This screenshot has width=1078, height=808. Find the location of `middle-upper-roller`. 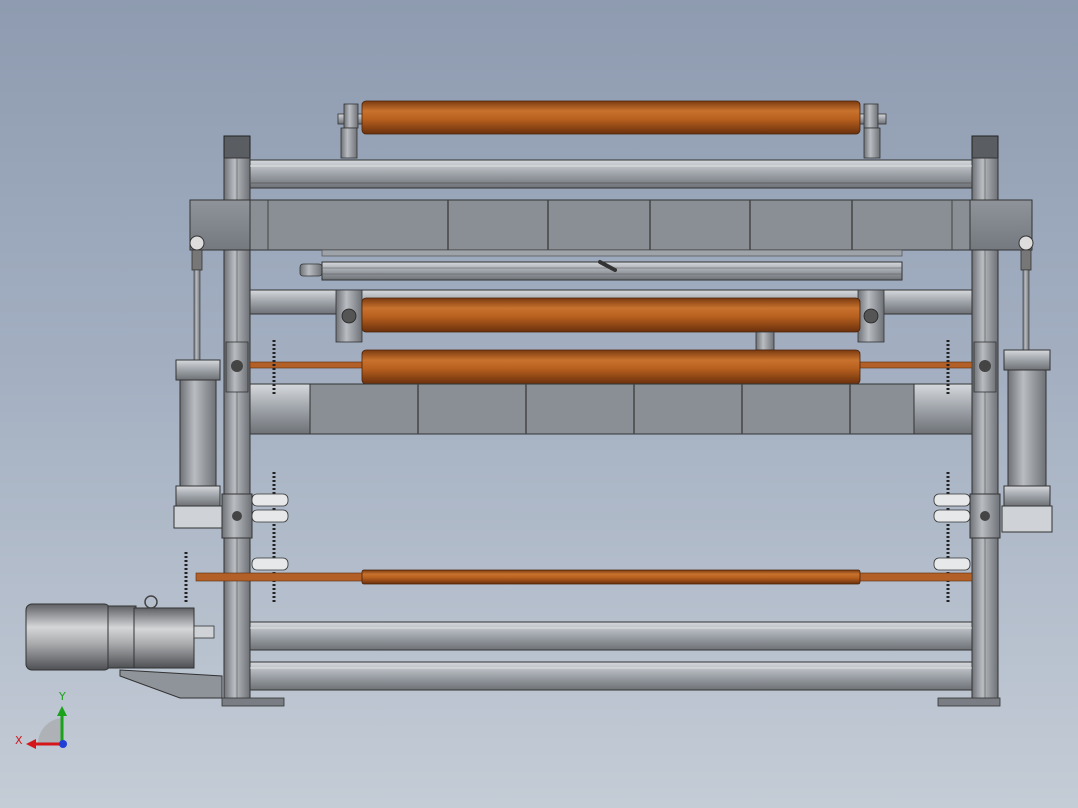

middle-upper-roller is located at coordinates (610, 320).